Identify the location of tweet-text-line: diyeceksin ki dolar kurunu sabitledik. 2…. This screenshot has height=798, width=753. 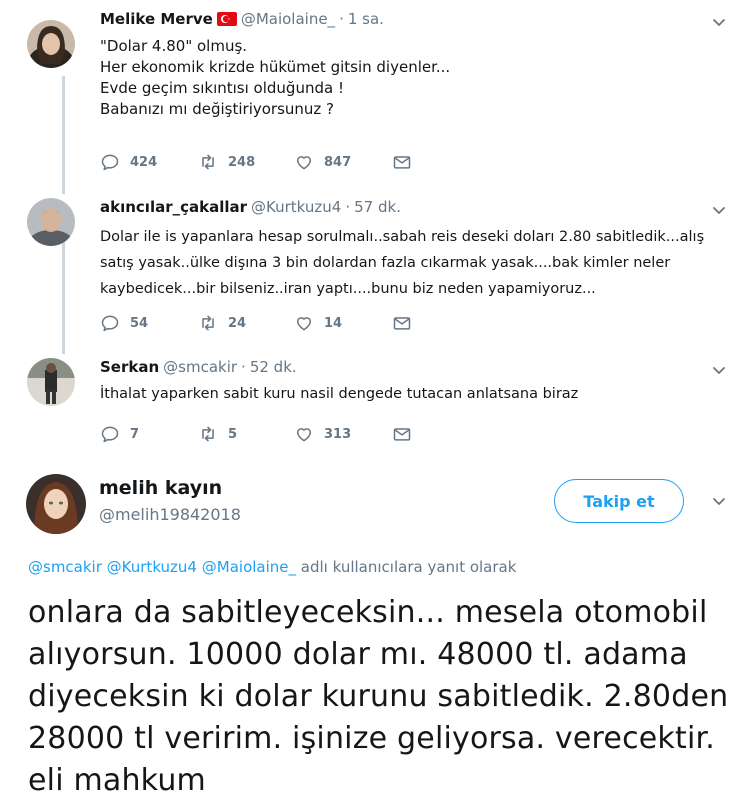
(378, 696).